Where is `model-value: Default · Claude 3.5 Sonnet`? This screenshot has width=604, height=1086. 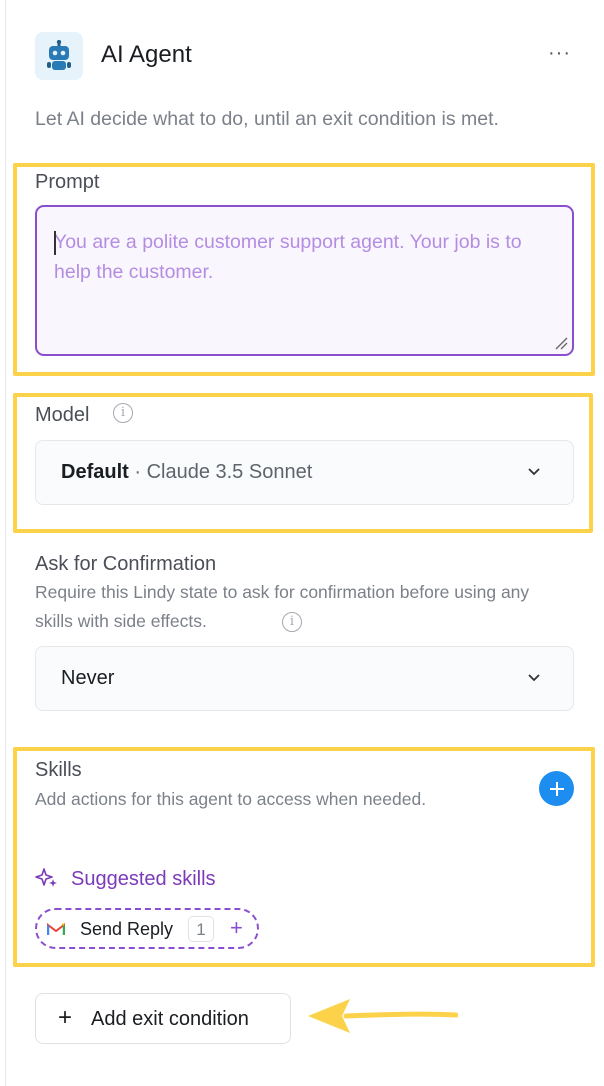 model-value: Default · Claude 3.5 Sonnet is located at coordinates (186, 472).